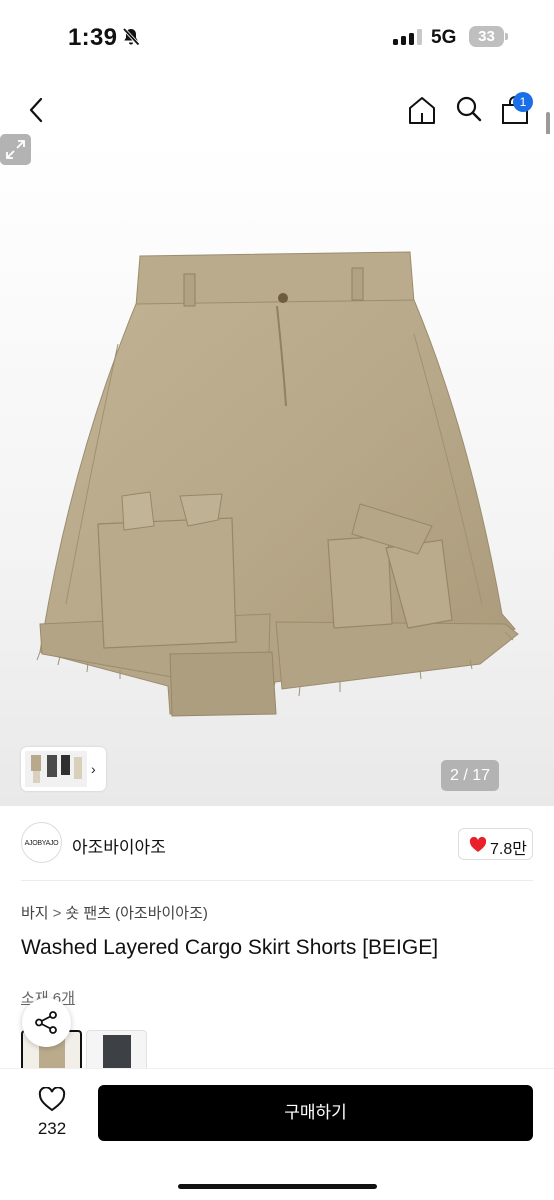 This screenshot has height=1200, width=554. What do you see at coordinates (444, 37) in the screenshot?
I see `network-type: 5G` at bounding box center [444, 37].